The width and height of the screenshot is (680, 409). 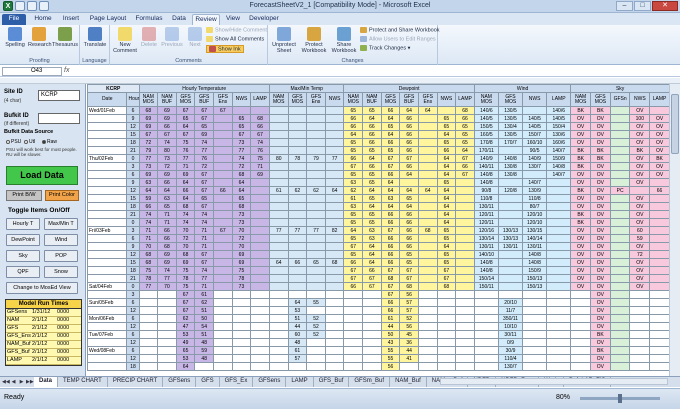 What do you see at coordinates (167, 222) in the screenshot?
I see `ht-cell: 71` at bounding box center [167, 222].